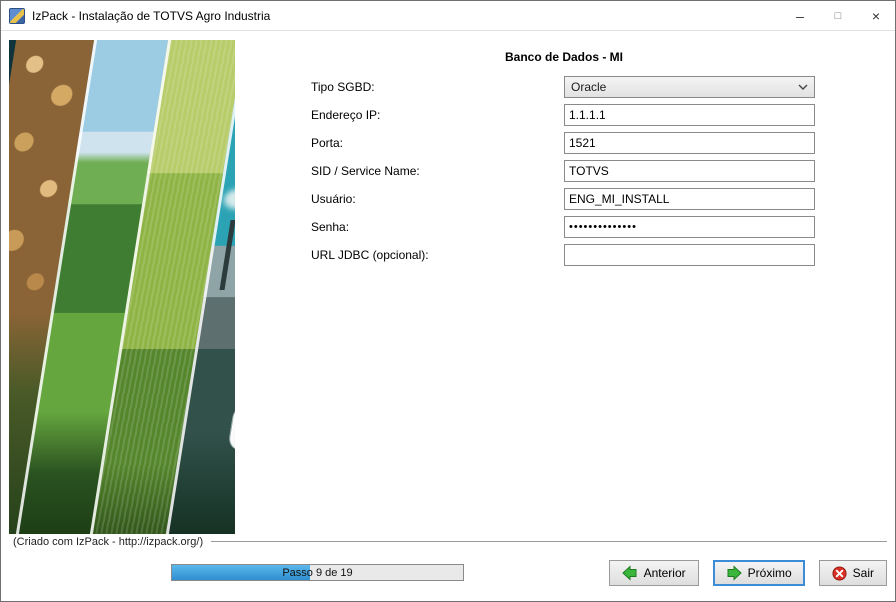 The height and width of the screenshot is (602, 896). I want to click on credit-row: (Criado com IzPack - http://izpack.org/), so click(450, 542).